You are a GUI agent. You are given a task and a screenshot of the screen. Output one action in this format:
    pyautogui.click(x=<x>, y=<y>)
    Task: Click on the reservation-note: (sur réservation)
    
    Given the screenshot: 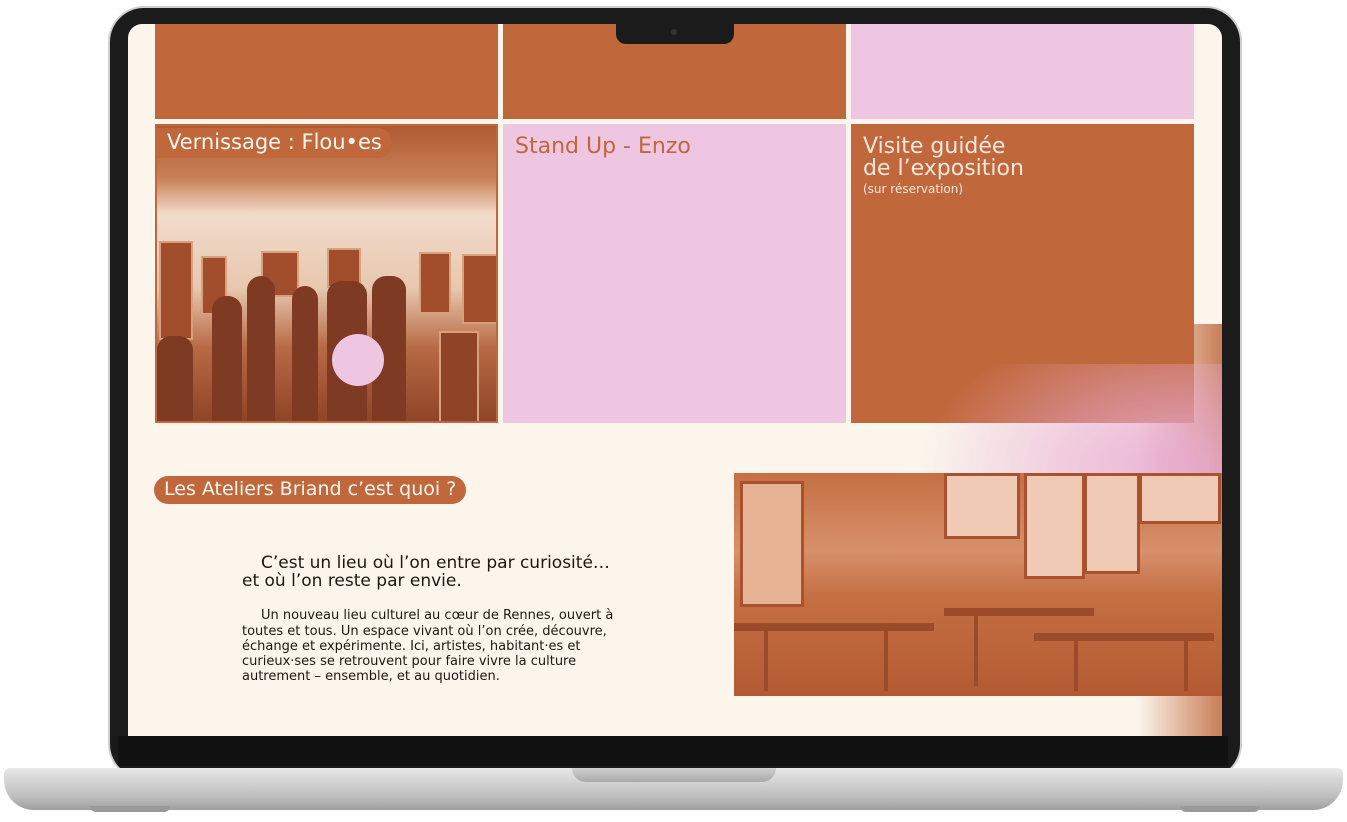 What is the action you would take?
    pyautogui.click(x=913, y=189)
    